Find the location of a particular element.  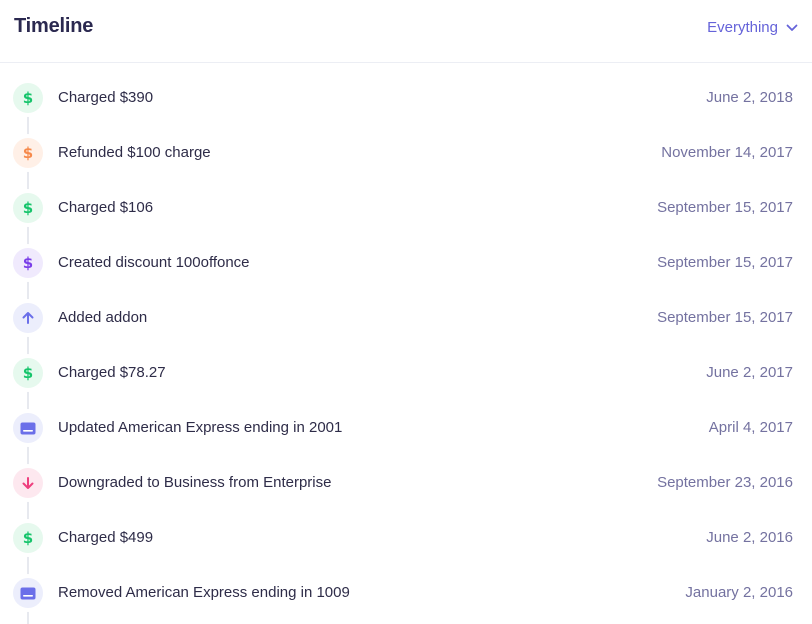

timeline-item: $ Refunded $100 charge November 14, 2017 is located at coordinates (406, 152).